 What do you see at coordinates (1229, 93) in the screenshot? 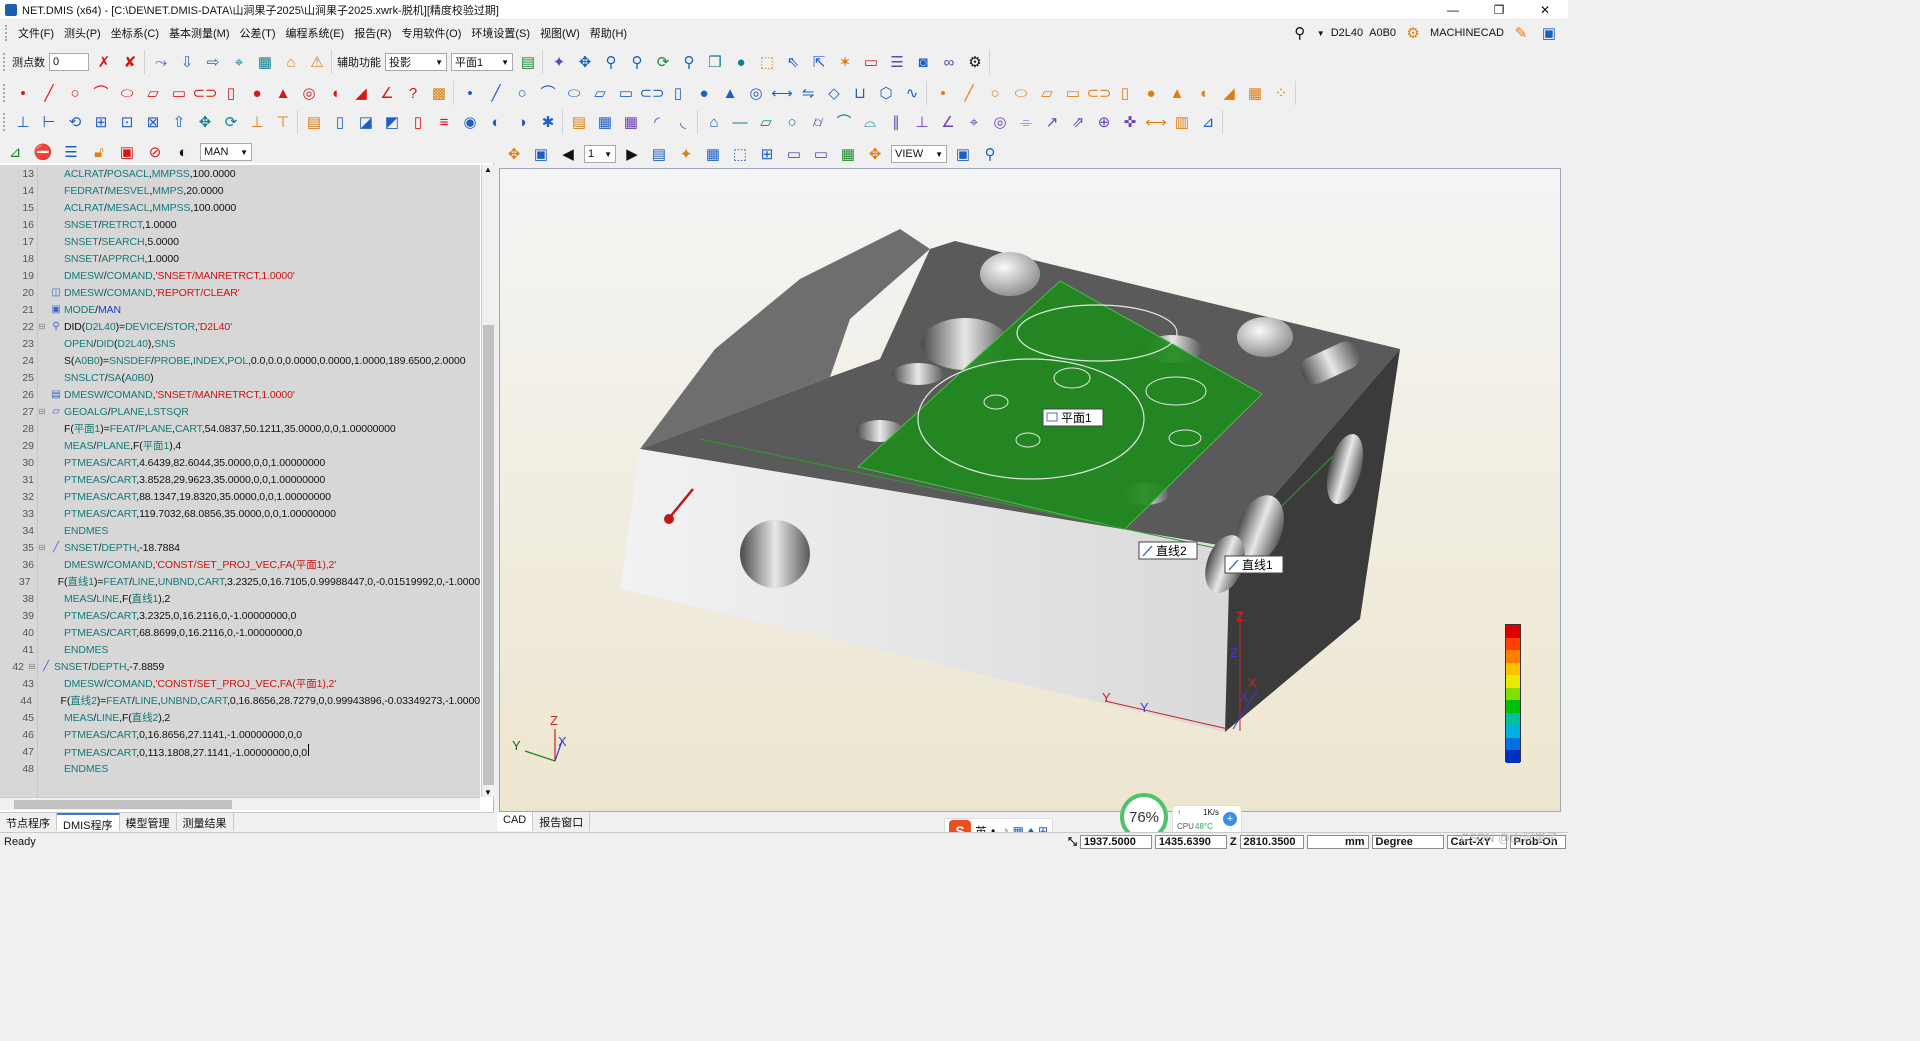
I see `edge-icon: ◢` at bounding box center [1229, 93].